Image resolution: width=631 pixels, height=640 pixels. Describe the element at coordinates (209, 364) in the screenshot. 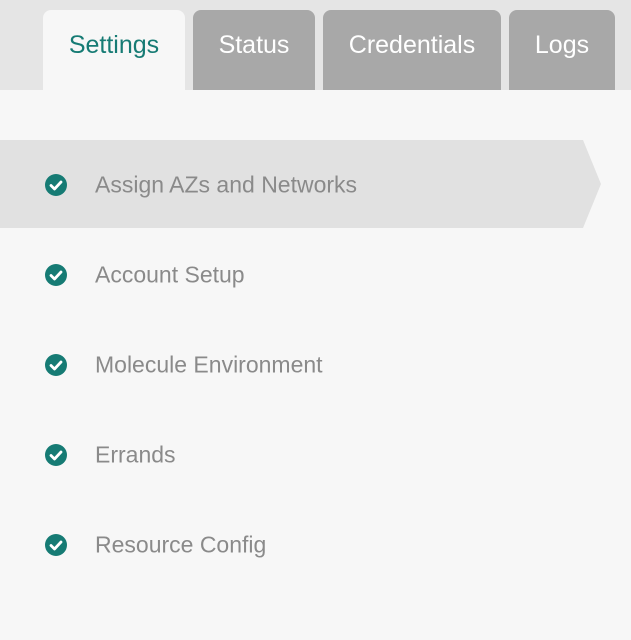

I see `sidebar-item-label: Molecule Environment` at that location.